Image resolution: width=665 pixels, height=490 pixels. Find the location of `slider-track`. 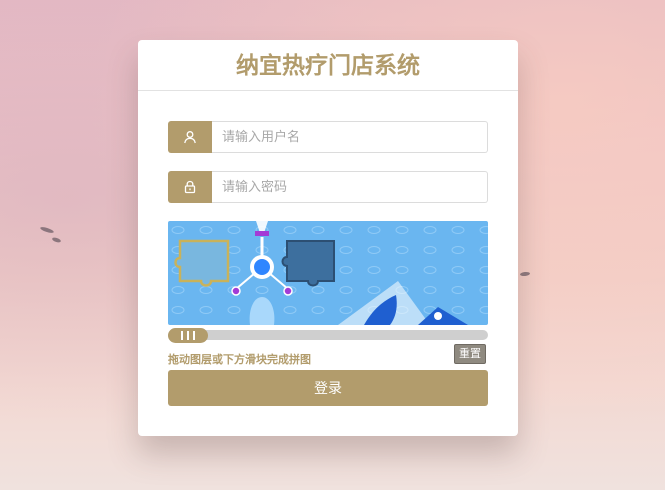

slider-track is located at coordinates (328, 335).